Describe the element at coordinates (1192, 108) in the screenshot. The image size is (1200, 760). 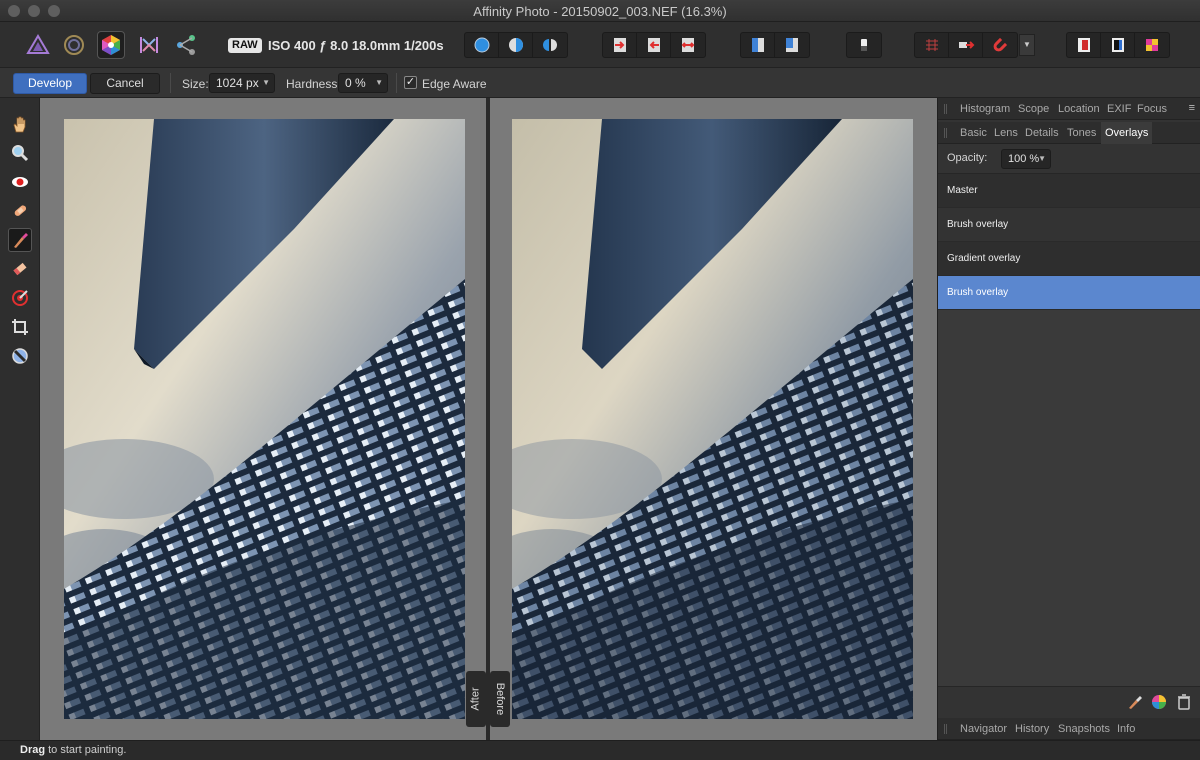
I see `panel-menu-icon: ≡` at that location.